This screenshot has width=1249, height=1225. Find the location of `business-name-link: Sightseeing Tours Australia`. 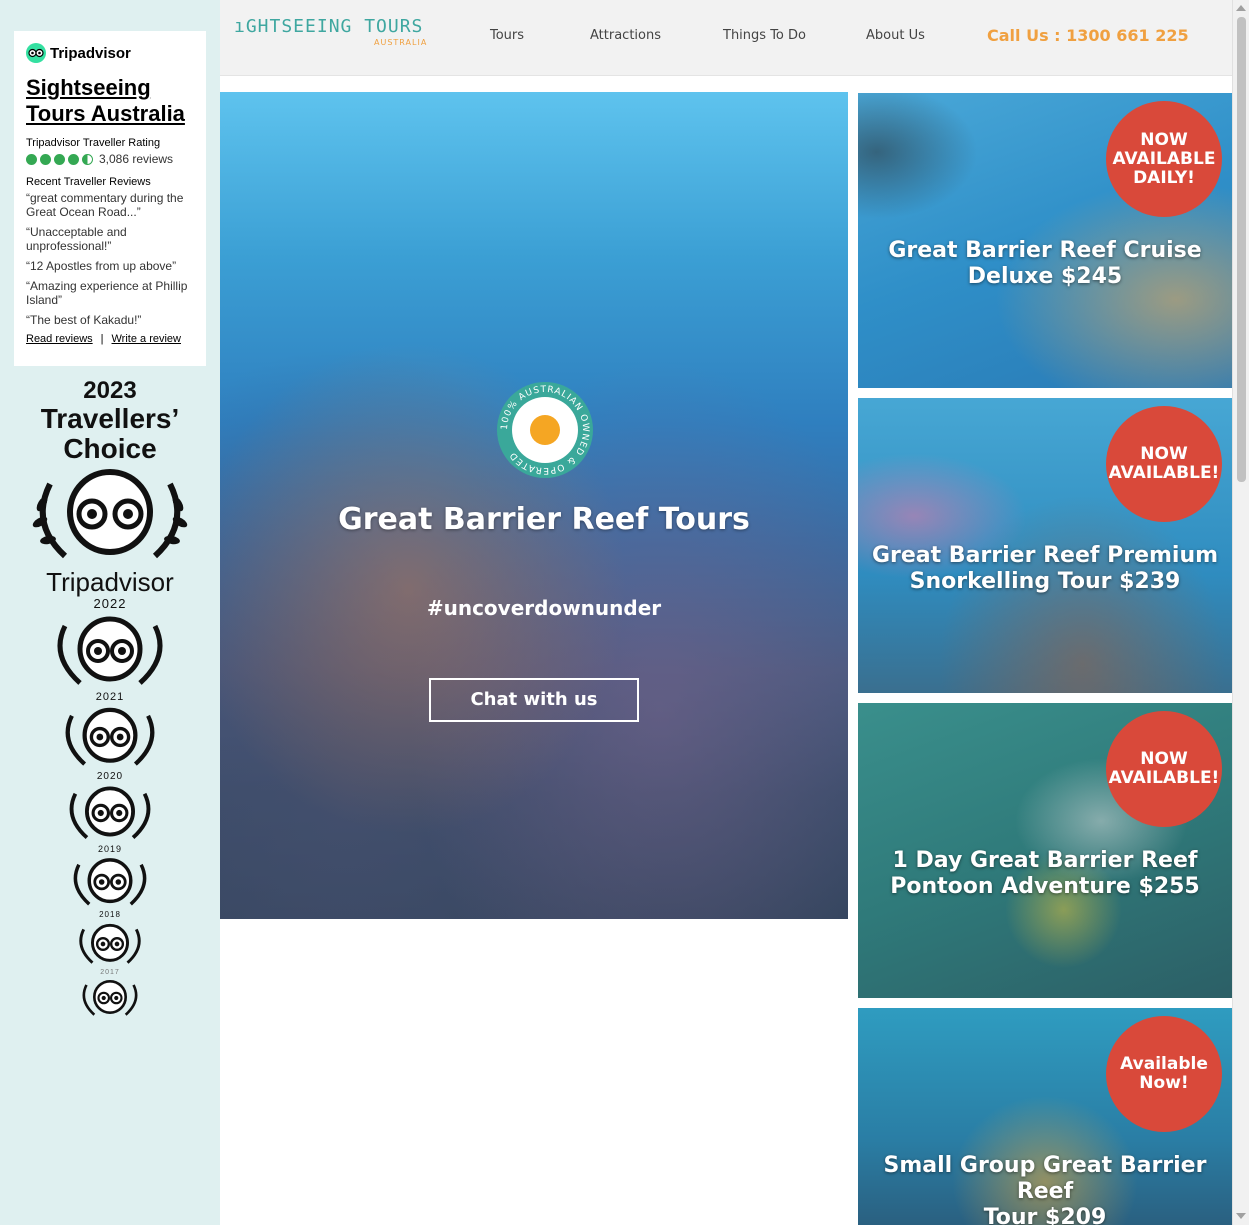

business-name-link: Sightseeing Tours Australia is located at coordinates (110, 101).